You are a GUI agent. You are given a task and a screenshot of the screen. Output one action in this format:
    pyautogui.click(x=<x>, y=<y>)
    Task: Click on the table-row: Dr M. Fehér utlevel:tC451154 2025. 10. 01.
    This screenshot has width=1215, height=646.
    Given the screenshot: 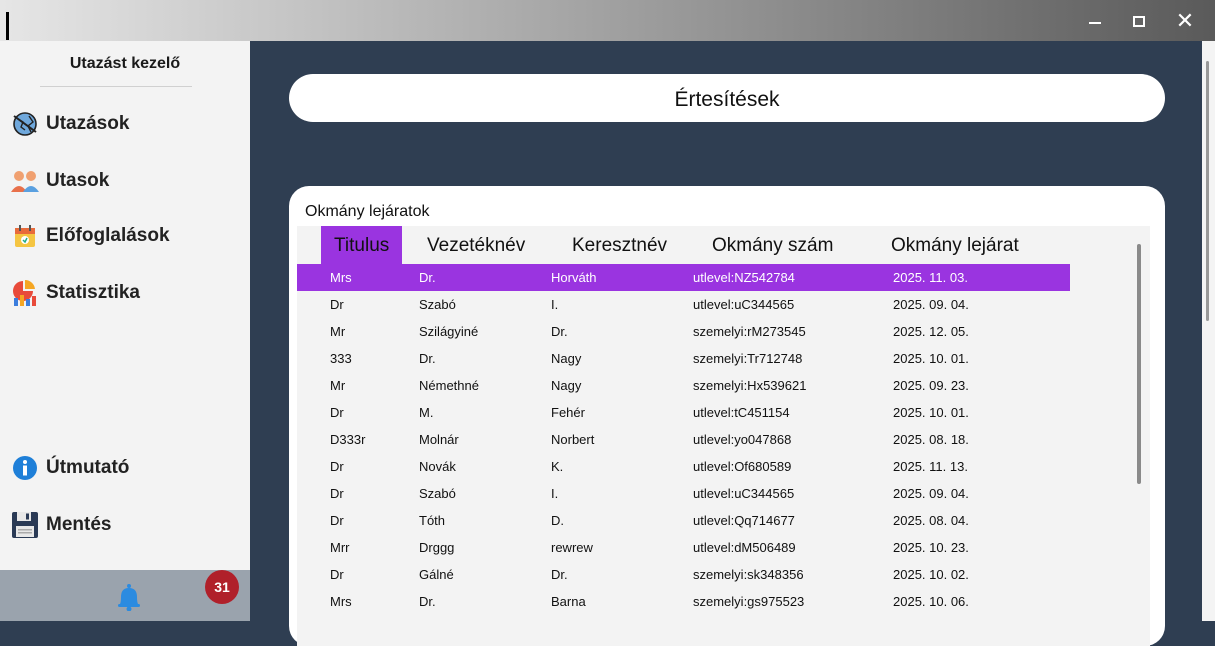 What is the action you would take?
    pyautogui.click(x=683, y=412)
    